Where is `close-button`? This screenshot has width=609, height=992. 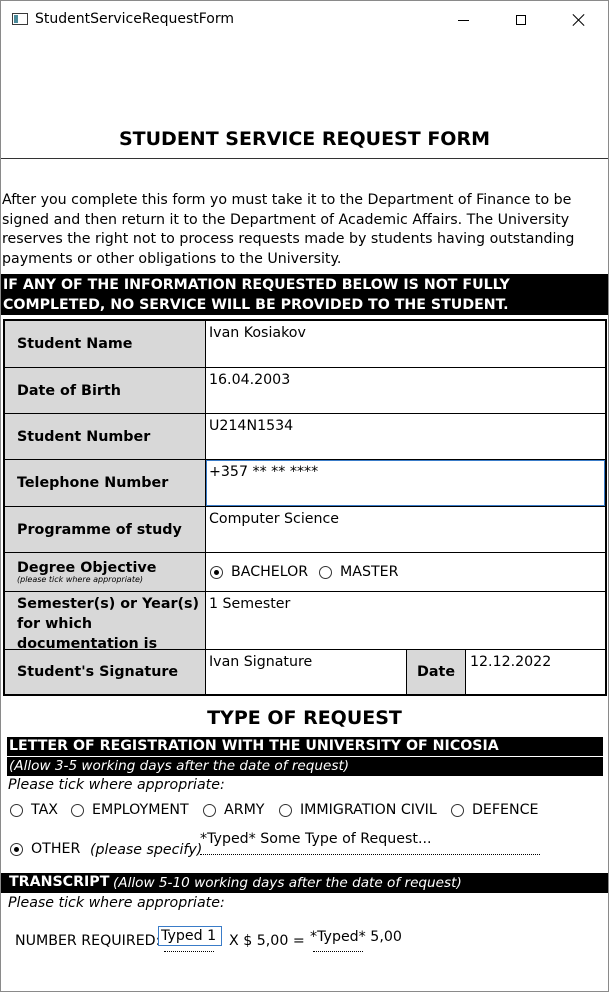 close-button is located at coordinates (579, 20).